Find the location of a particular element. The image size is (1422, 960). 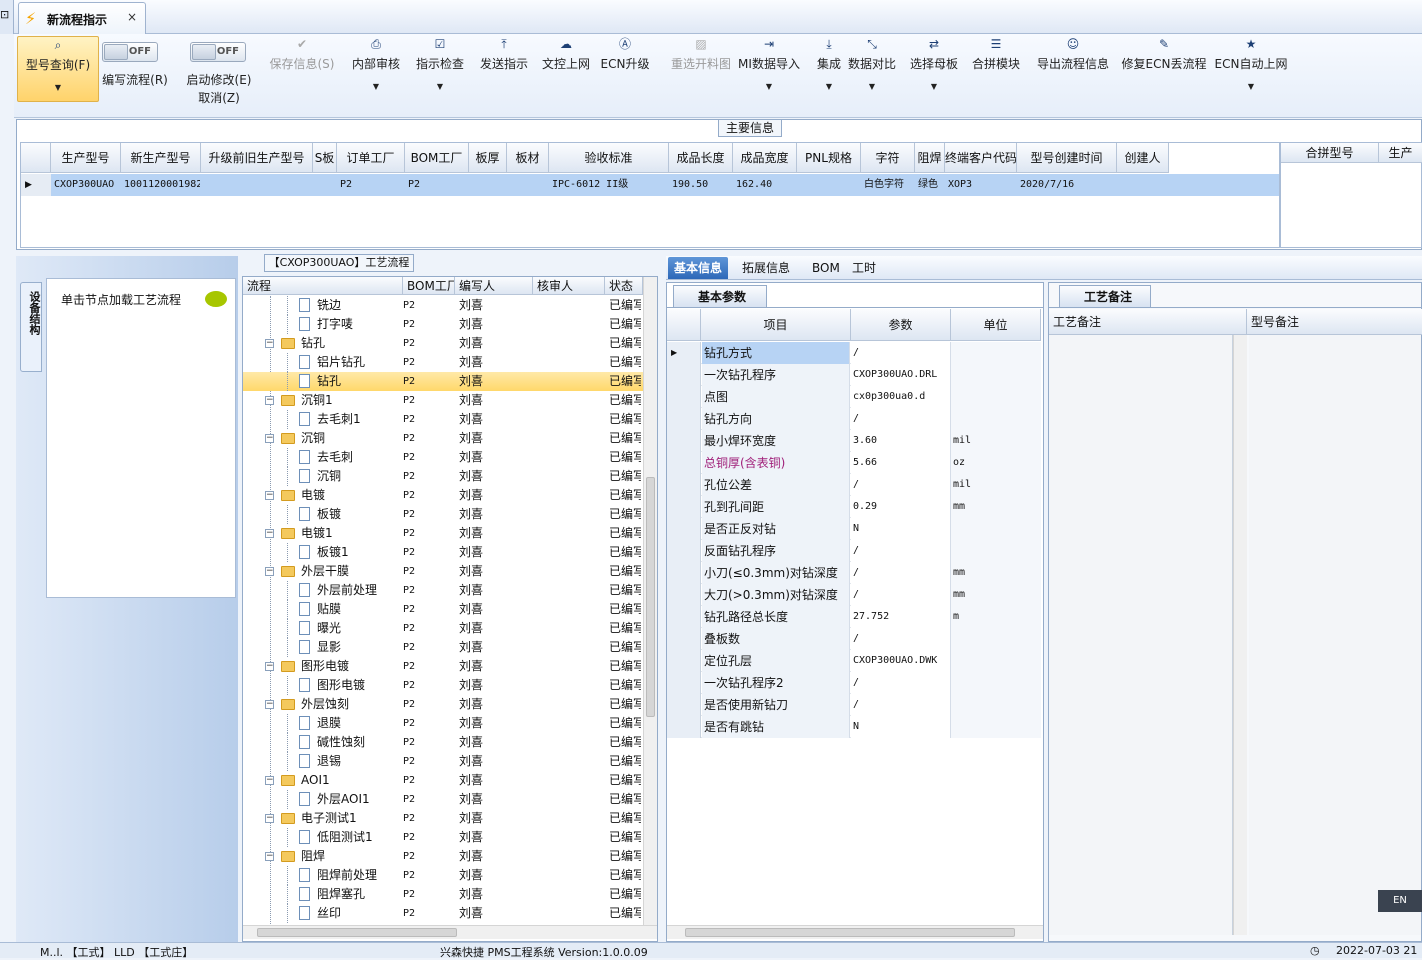

param-row: ▶ 钻孔方式 / is located at coordinates (854, 353).